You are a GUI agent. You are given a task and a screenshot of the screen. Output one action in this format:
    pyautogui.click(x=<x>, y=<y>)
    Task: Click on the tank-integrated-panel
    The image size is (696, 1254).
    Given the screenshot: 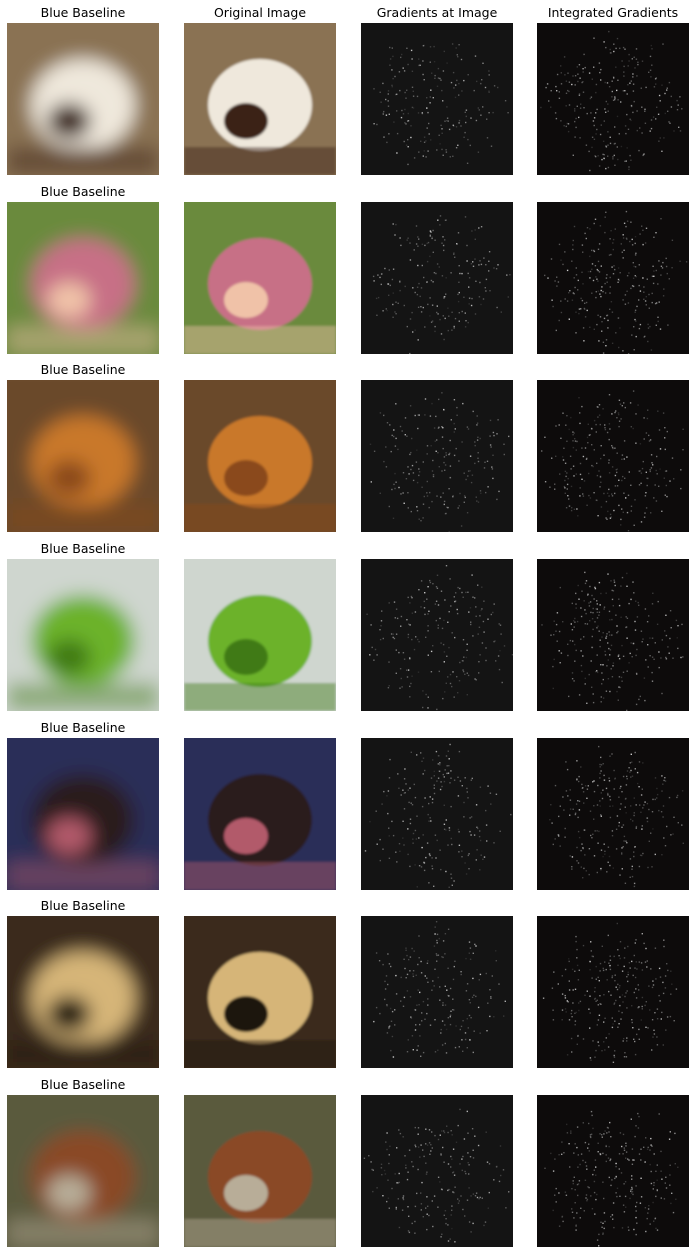 What is the action you would take?
    pyautogui.click(x=613, y=992)
    